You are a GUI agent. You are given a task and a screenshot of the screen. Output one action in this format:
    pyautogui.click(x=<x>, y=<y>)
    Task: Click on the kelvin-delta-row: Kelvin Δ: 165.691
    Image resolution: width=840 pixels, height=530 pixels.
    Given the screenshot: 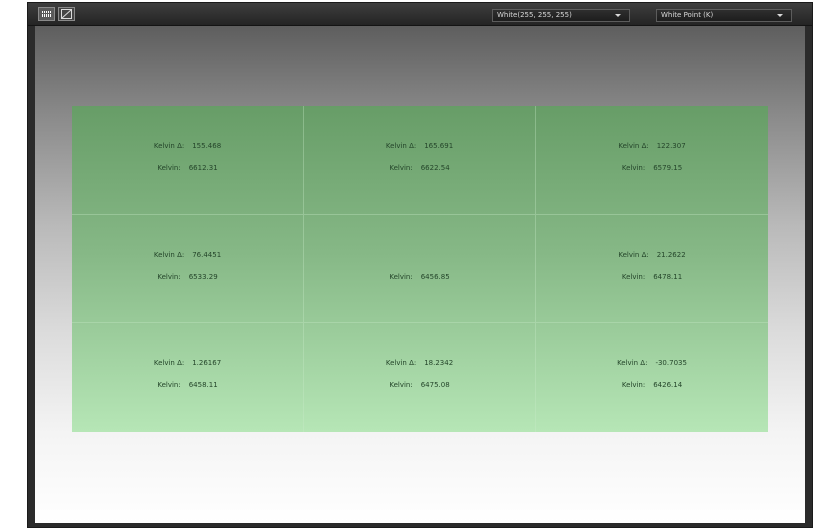 What is the action you would take?
    pyautogui.click(x=419, y=146)
    